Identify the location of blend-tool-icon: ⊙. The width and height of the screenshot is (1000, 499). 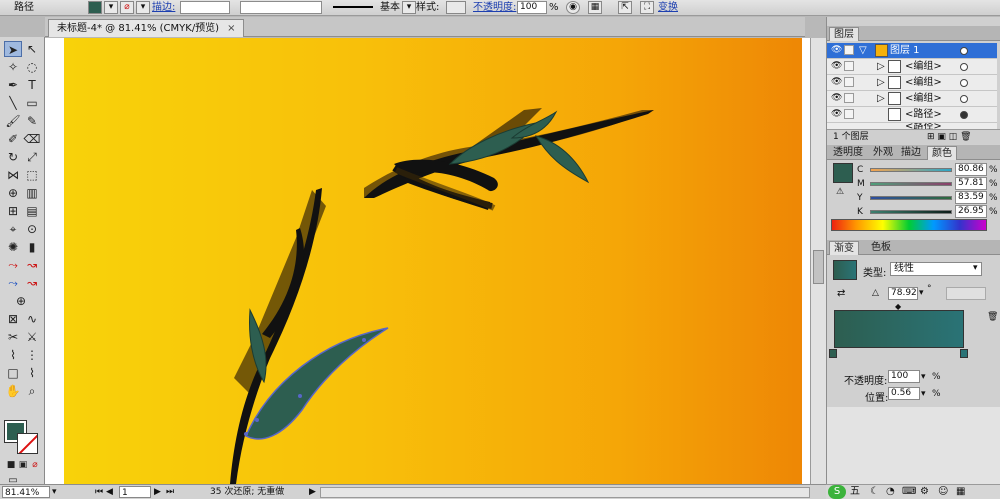
(32, 229).